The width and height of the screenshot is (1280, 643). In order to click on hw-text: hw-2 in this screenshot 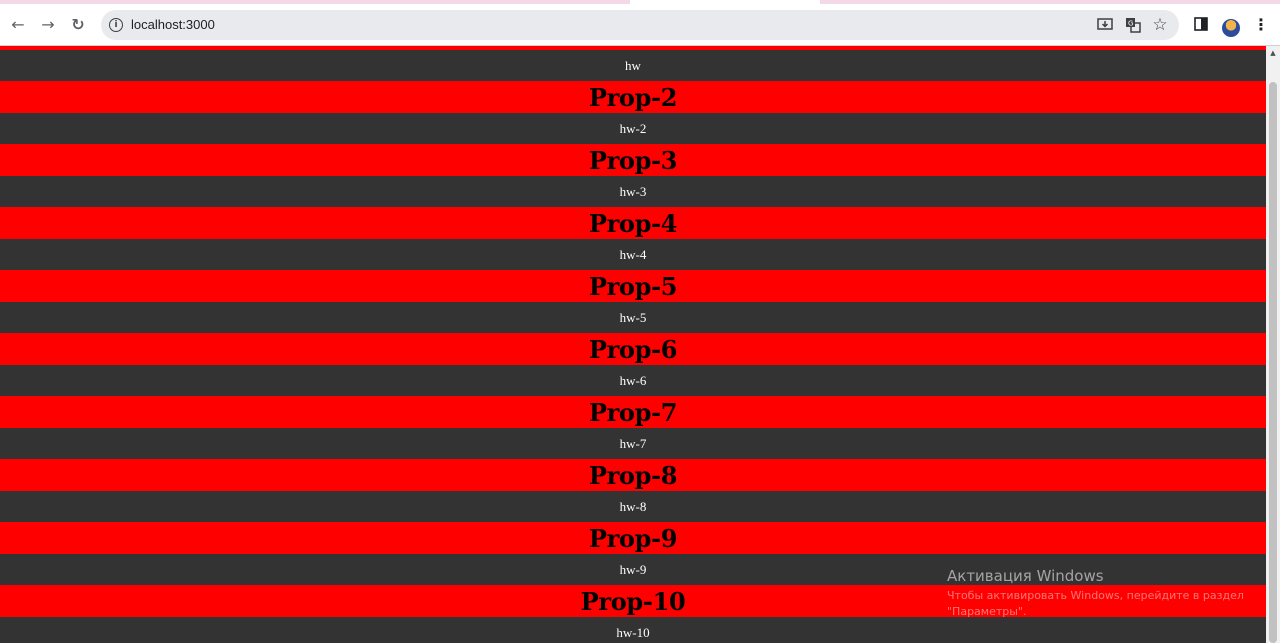, I will do `click(633, 128)`.